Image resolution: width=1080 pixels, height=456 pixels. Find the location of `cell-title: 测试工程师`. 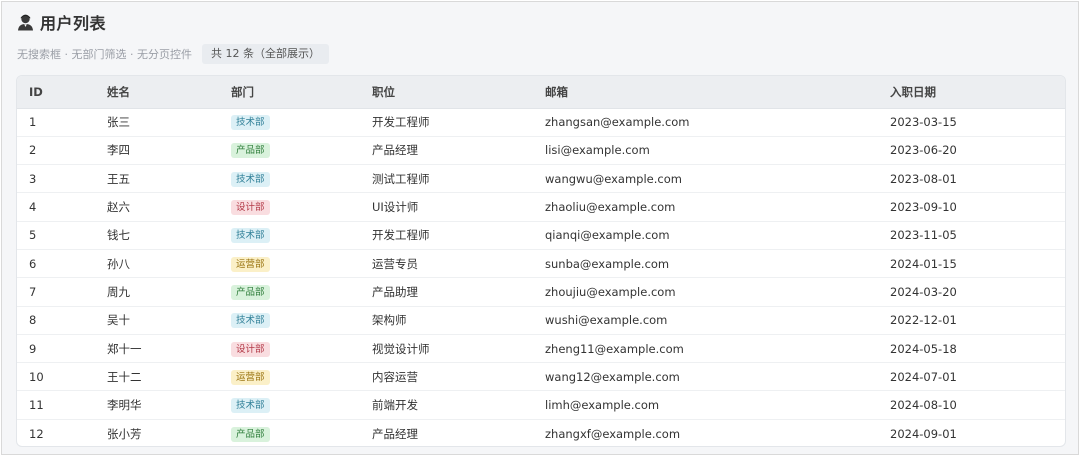

cell-title: 测试工程师 is located at coordinates (446, 179).